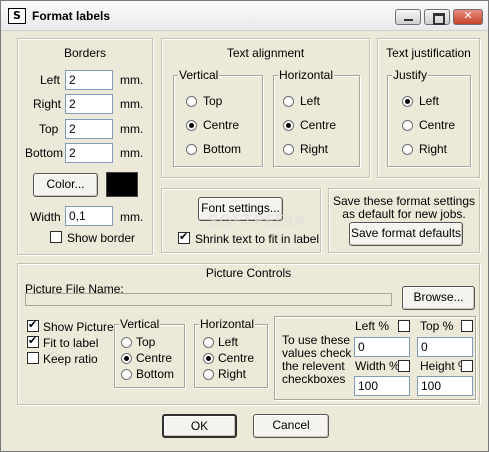  I want to click on picture-horizontal-centre-radio, so click(208, 358).